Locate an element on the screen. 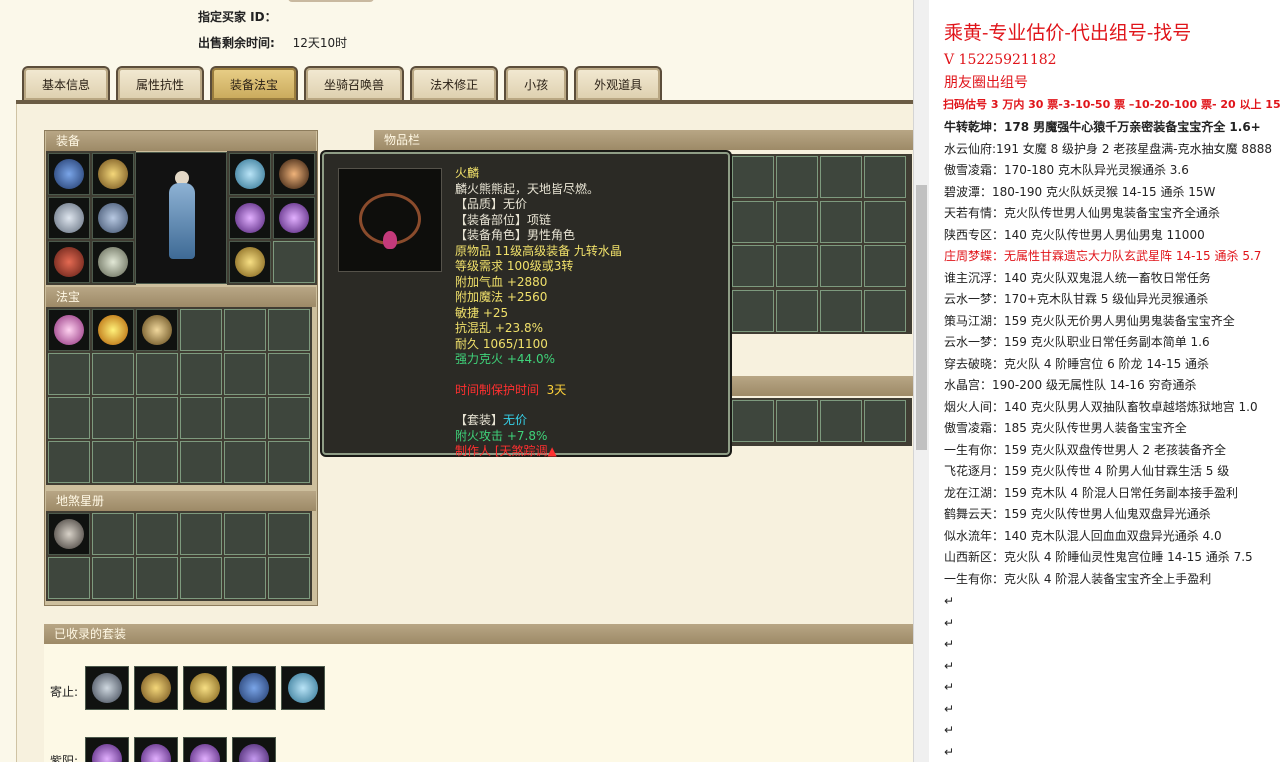  tab-child: 小孩 is located at coordinates (536, 83).